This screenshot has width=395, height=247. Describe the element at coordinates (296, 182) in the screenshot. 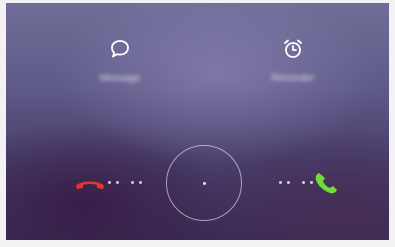

I see `answer-swipe-hint` at that location.